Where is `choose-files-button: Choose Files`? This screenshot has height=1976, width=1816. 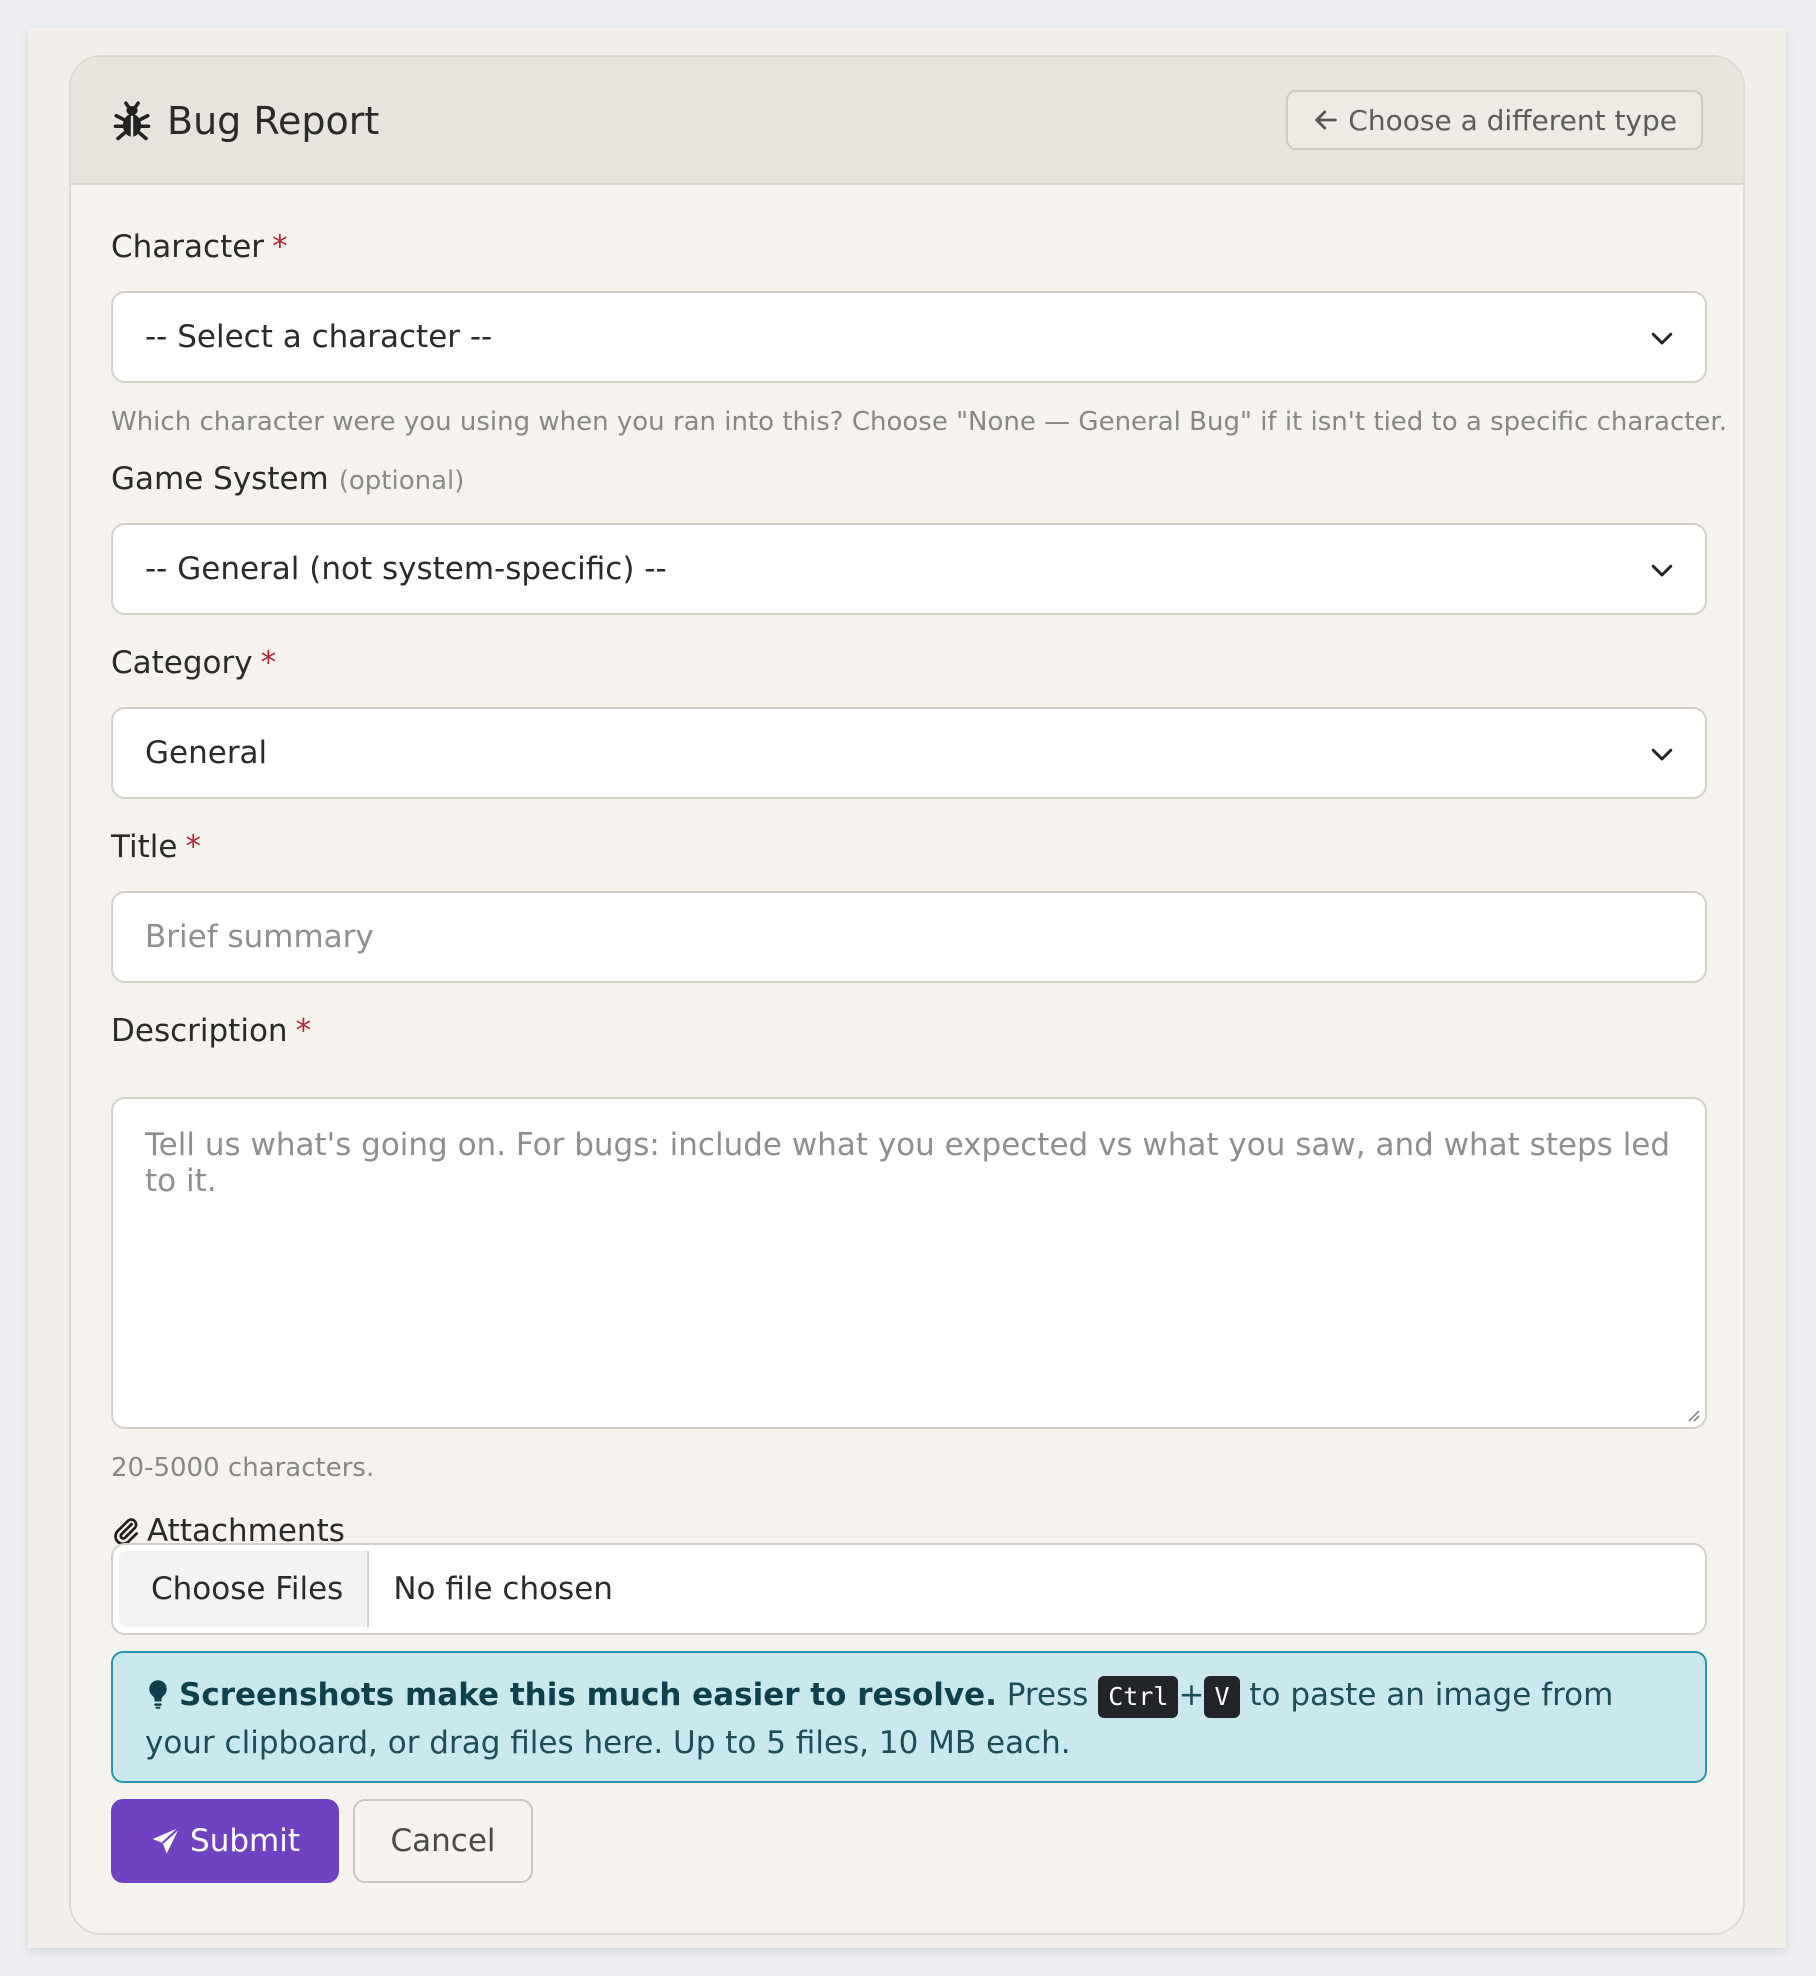
choose-files-button: Choose Files is located at coordinates (244, 1589).